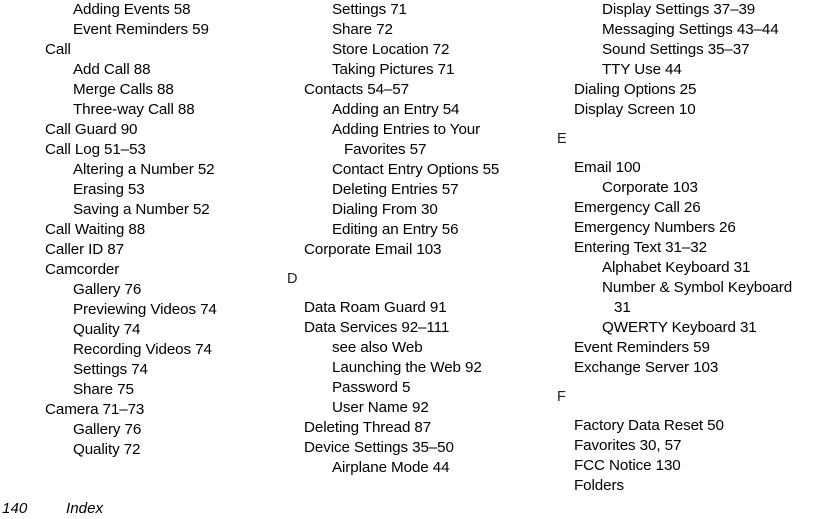 This screenshot has height=519, width=818. What do you see at coordinates (369, 9) in the screenshot?
I see `index-subentry: Settings 71` at bounding box center [369, 9].